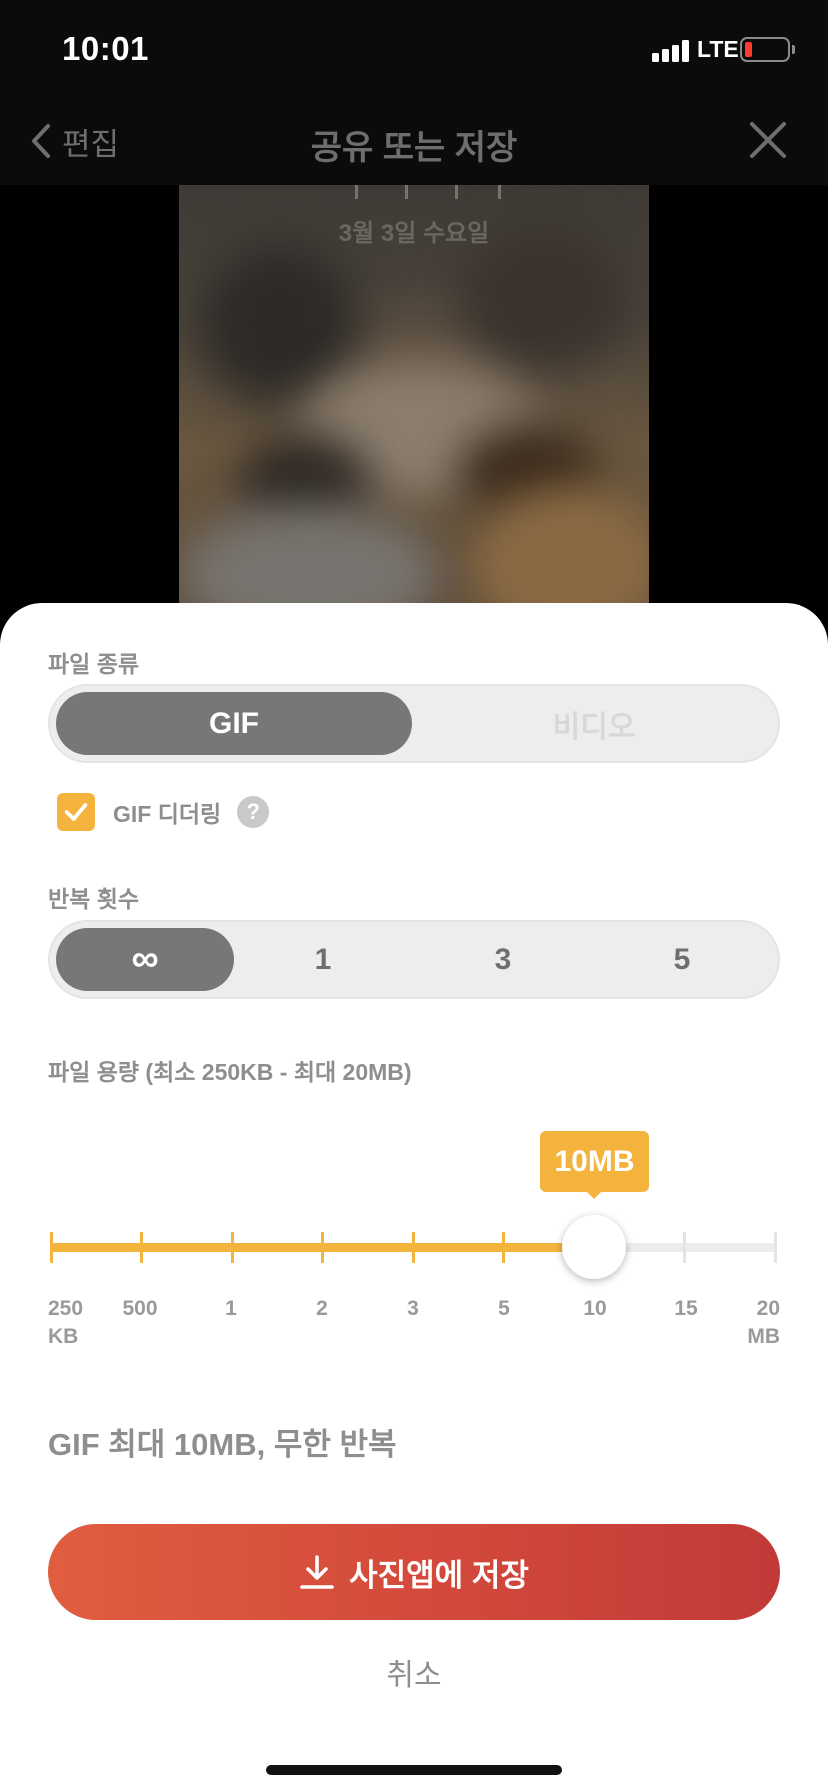  What do you see at coordinates (413, 1308) in the screenshot?
I see `tick-label-3: 3` at bounding box center [413, 1308].